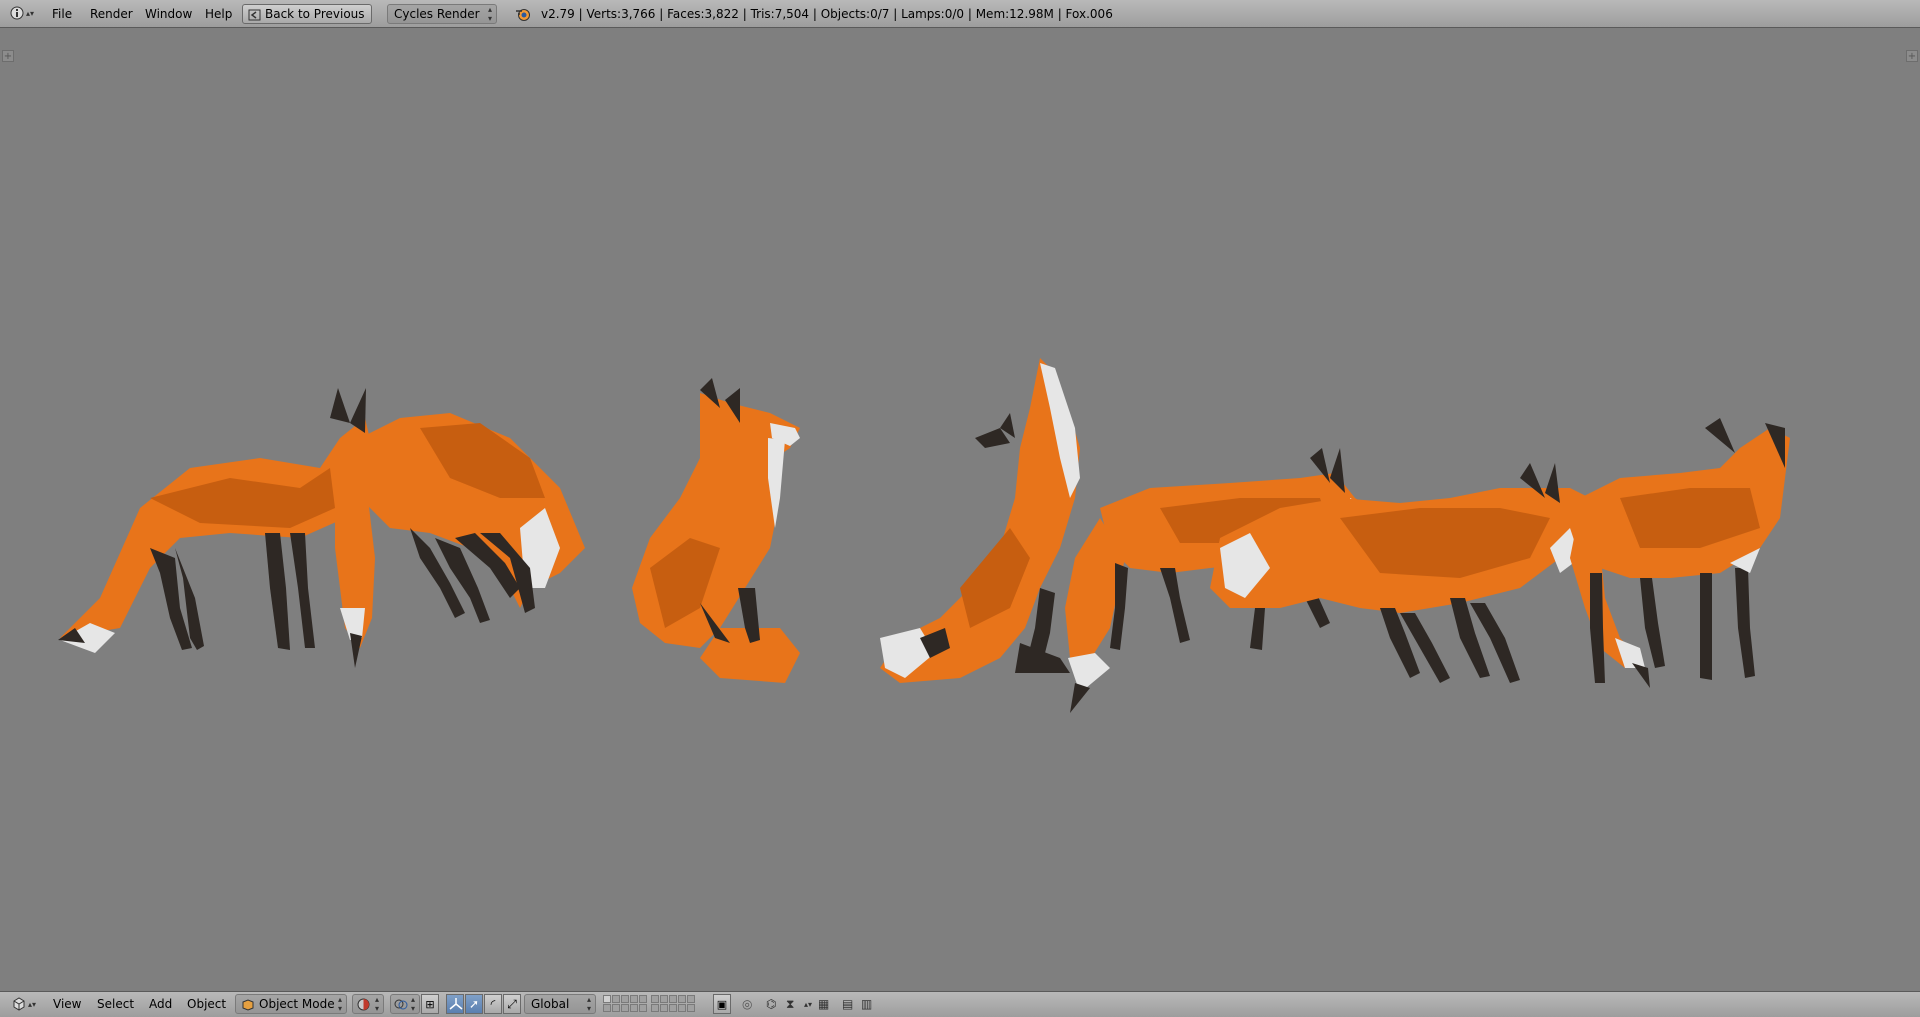 This screenshot has width=1920, height=1017. I want to click on opengl-render-icon: ▤, so click(847, 1004).